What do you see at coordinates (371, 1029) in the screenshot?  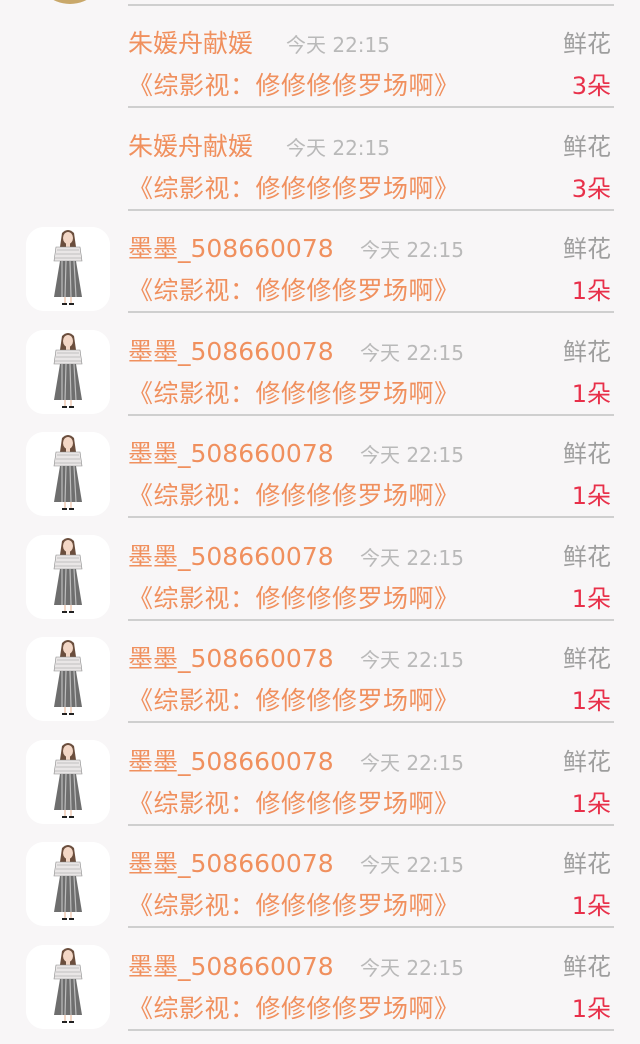 I see `row-divider` at bounding box center [371, 1029].